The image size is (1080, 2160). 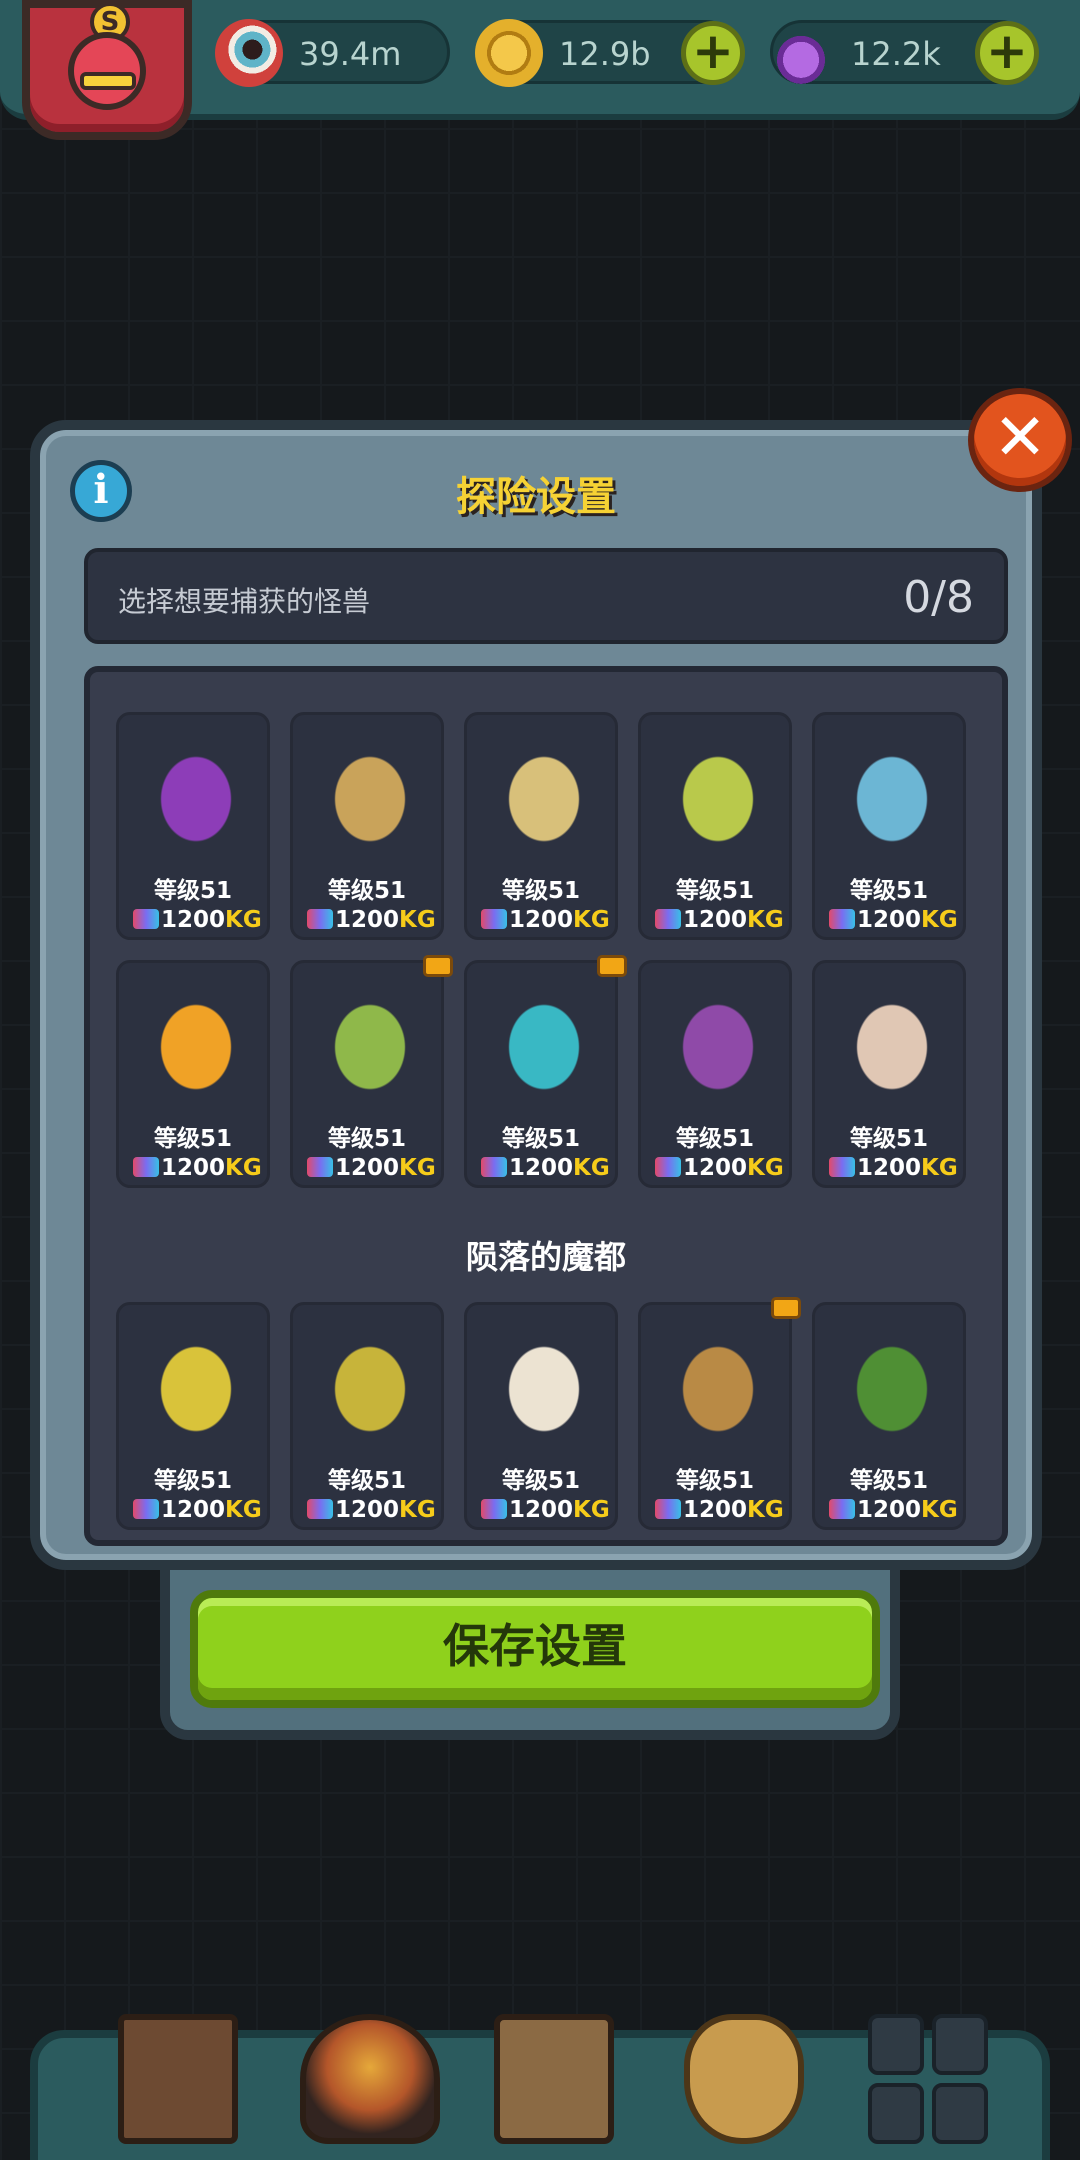 I want to click on coin-icon, so click(x=509, y=53).